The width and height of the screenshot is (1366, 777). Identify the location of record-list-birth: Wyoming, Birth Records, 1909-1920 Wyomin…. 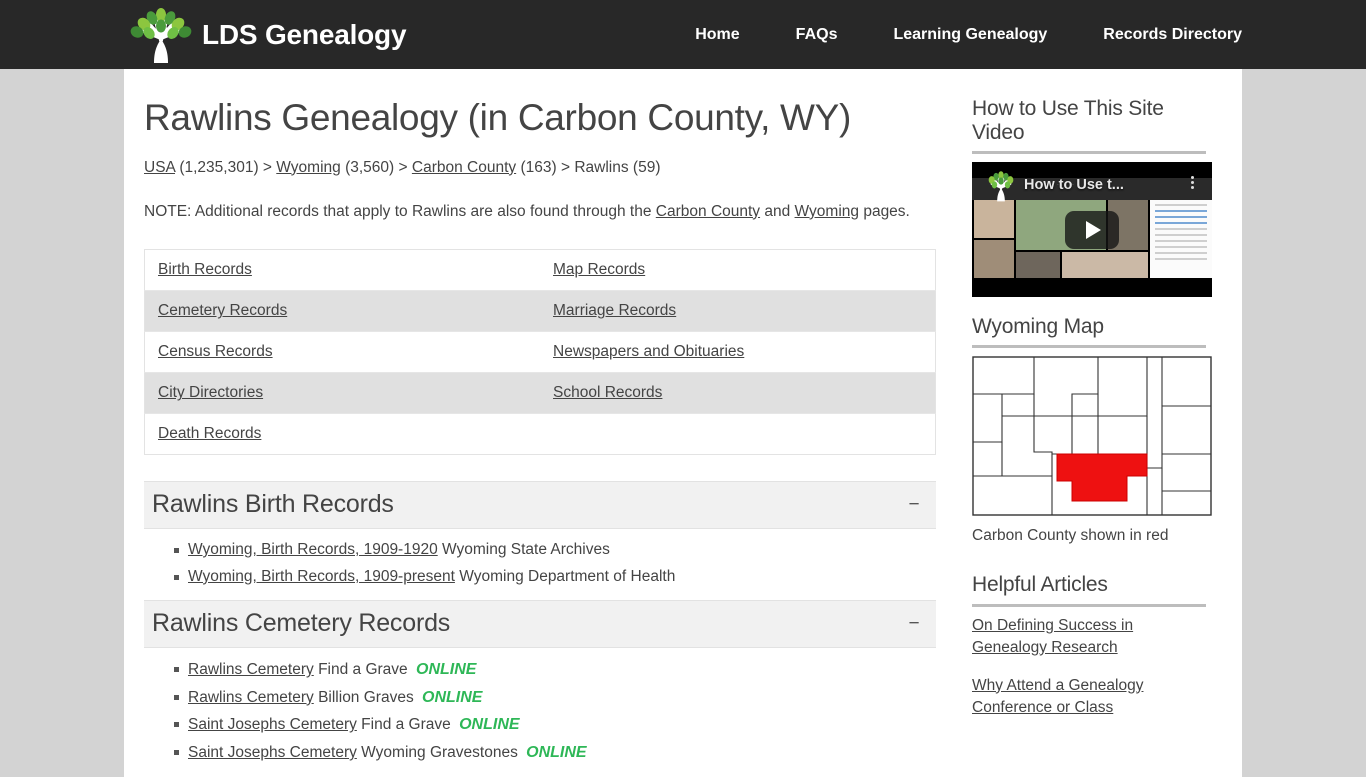
(540, 563).